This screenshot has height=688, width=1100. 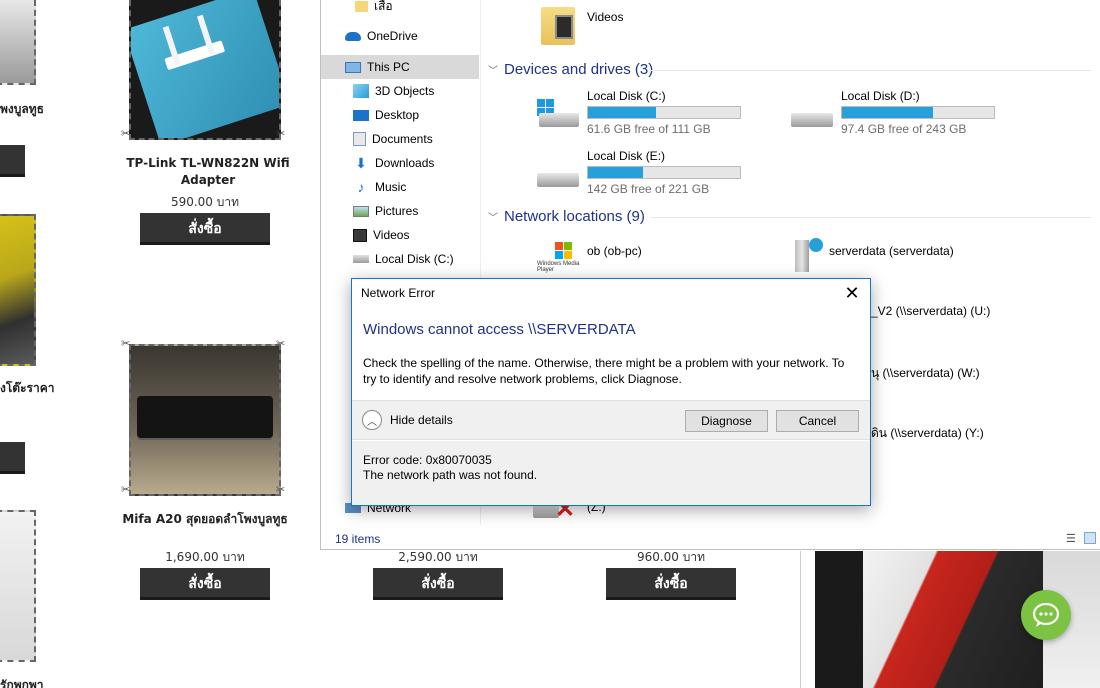 What do you see at coordinates (205, 202) in the screenshot?
I see `product-price: 590.00 บาท` at bounding box center [205, 202].